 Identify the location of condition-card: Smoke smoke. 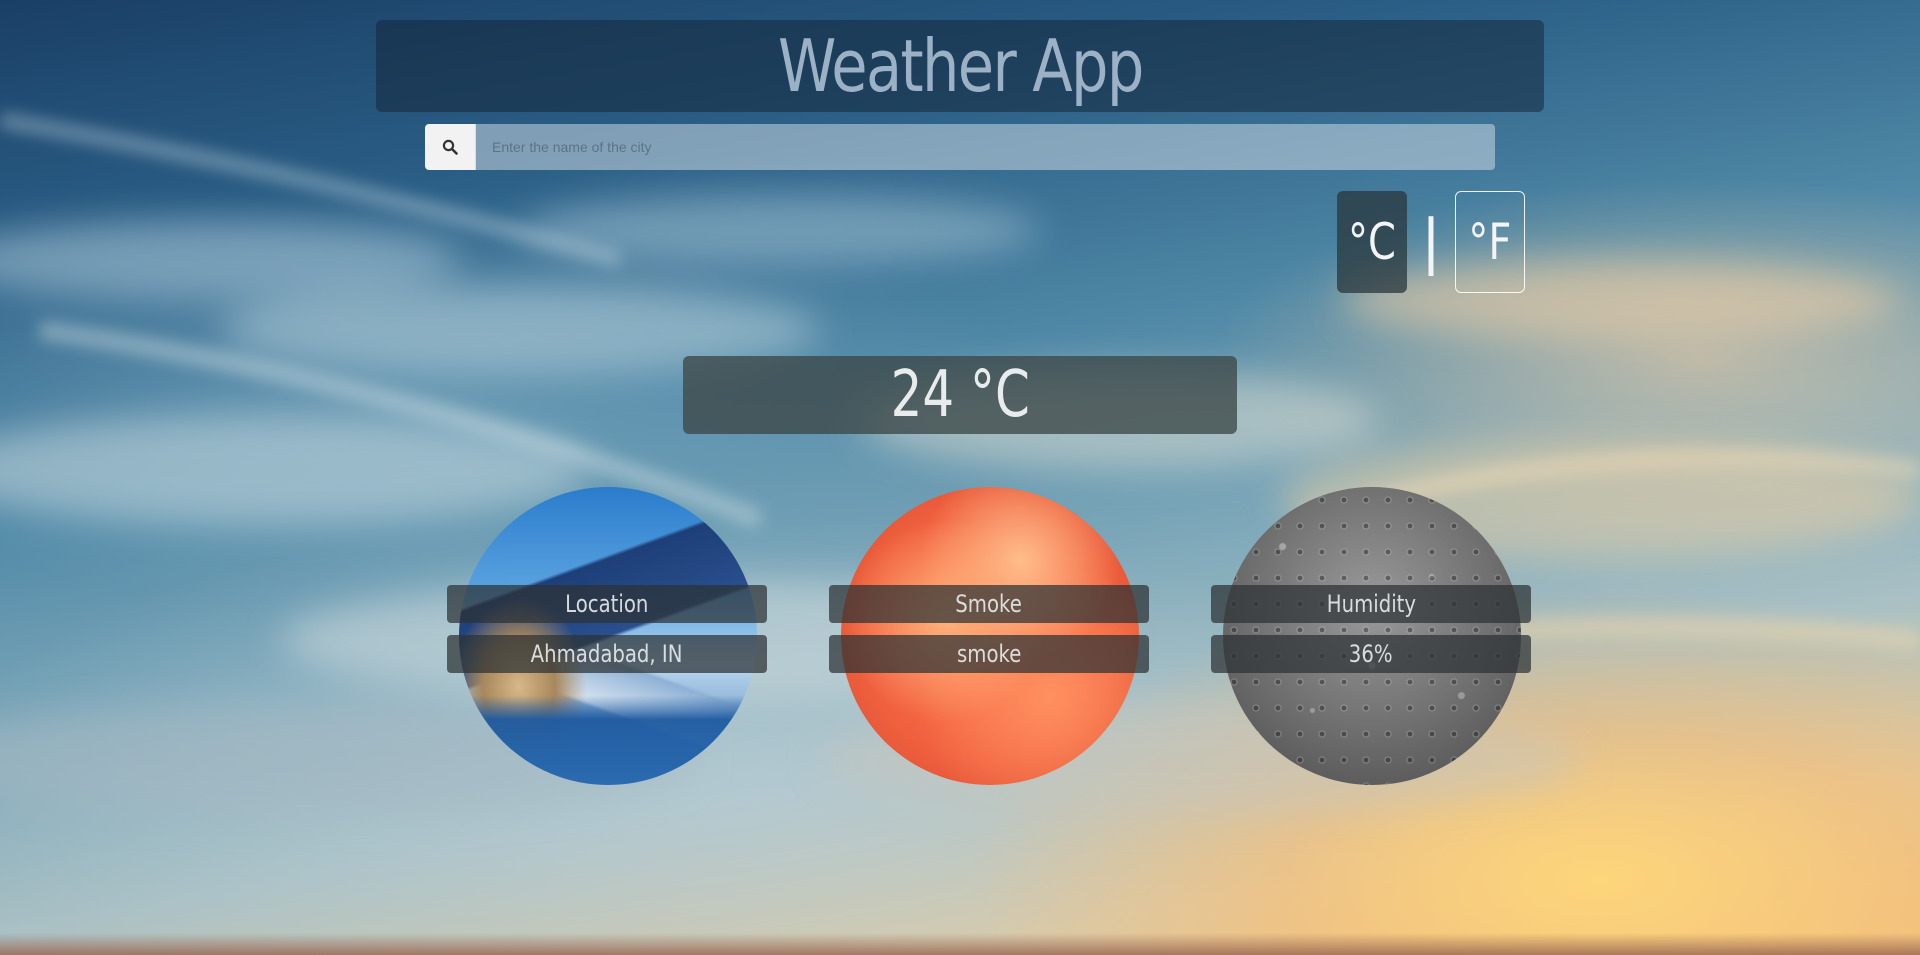
(989, 637).